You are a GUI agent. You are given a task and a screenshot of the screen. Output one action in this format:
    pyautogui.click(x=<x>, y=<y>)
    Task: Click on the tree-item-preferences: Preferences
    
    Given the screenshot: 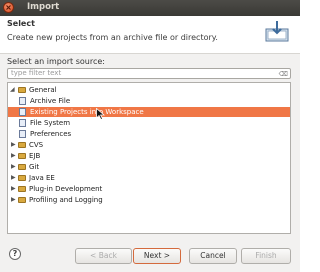 What is the action you would take?
    pyautogui.click(x=149, y=134)
    